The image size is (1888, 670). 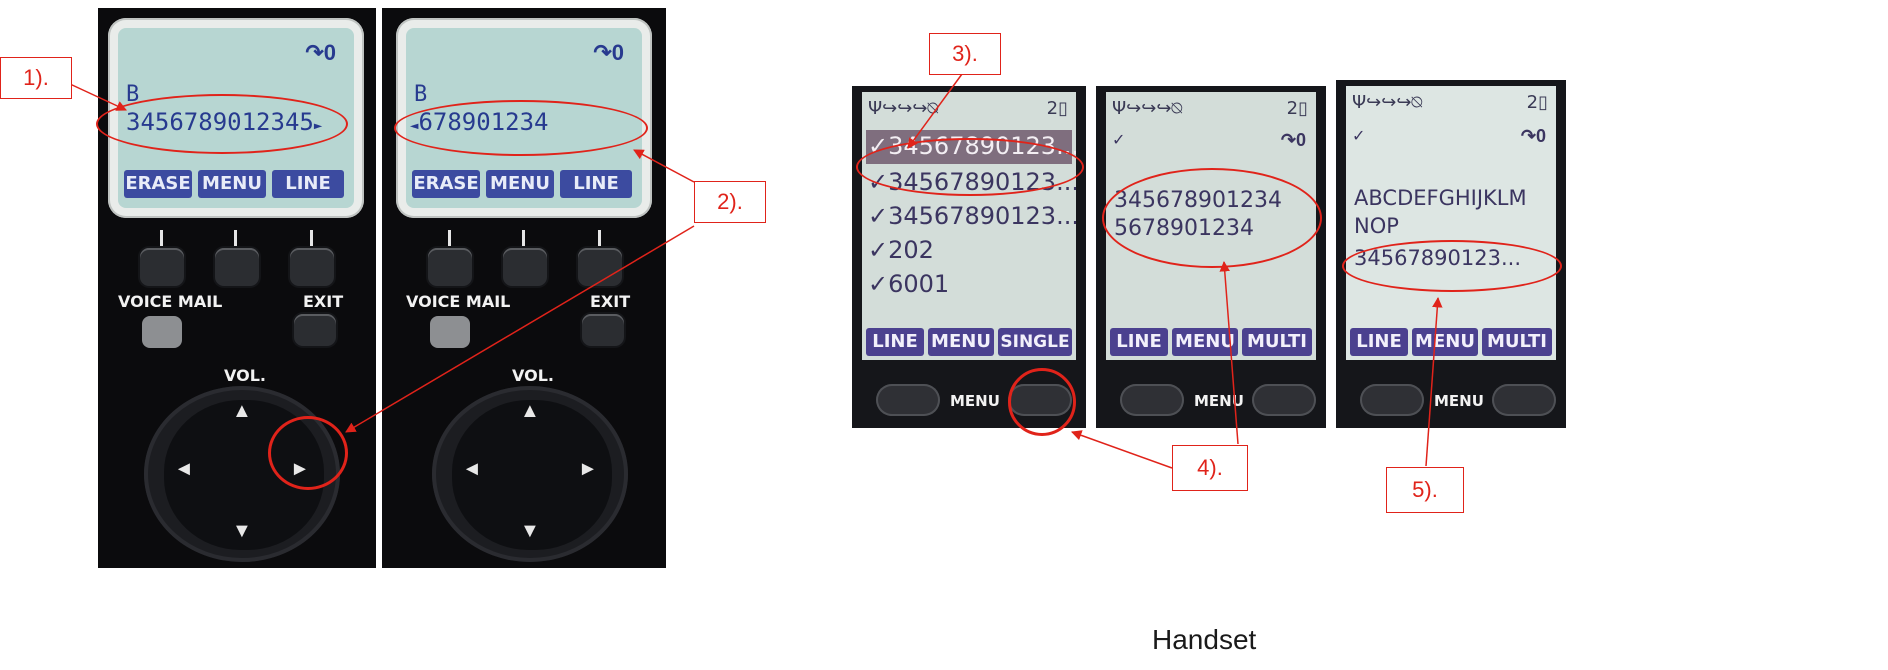 What do you see at coordinates (1229, 352) in the screenshot?
I see `arrow-4b` at bounding box center [1229, 352].